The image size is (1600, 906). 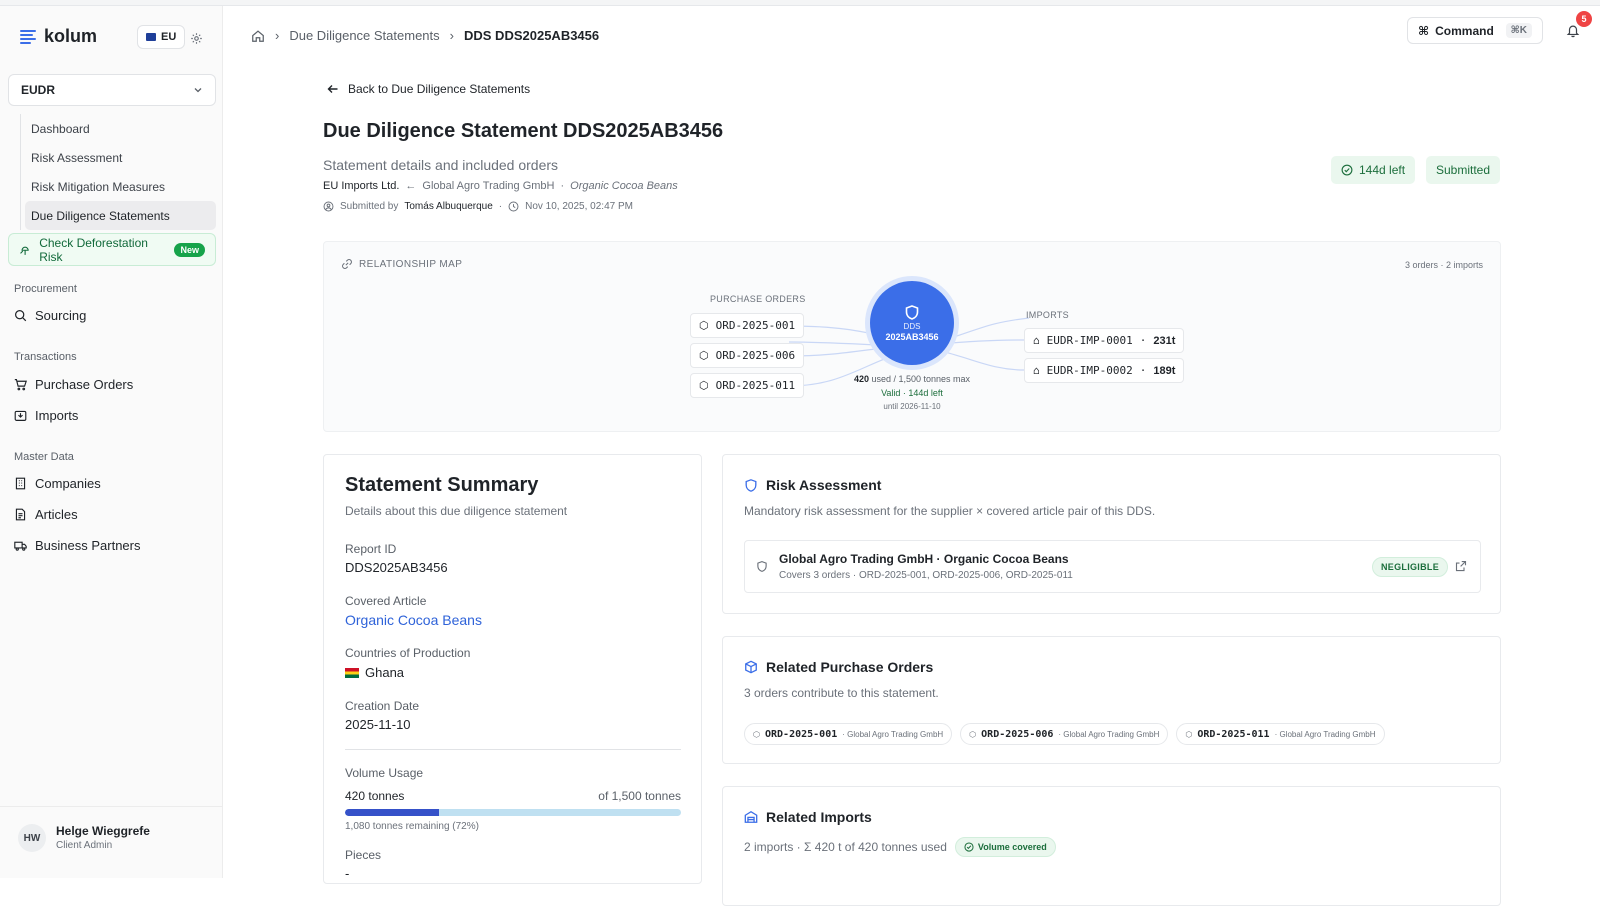 What do you see at coordinates (189, 249) in the screenshot?
I see `new-badge: New` at bounding box center [189, 249].